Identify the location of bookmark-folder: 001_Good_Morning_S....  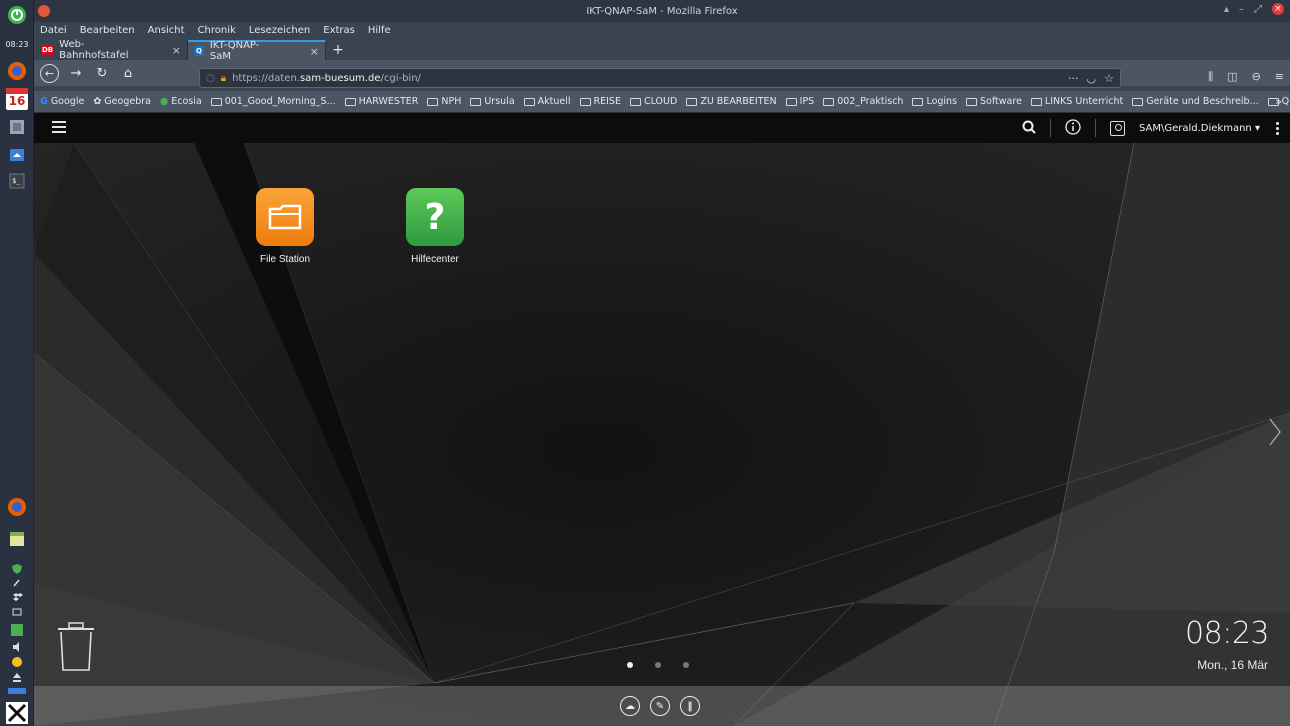
(273, 101).